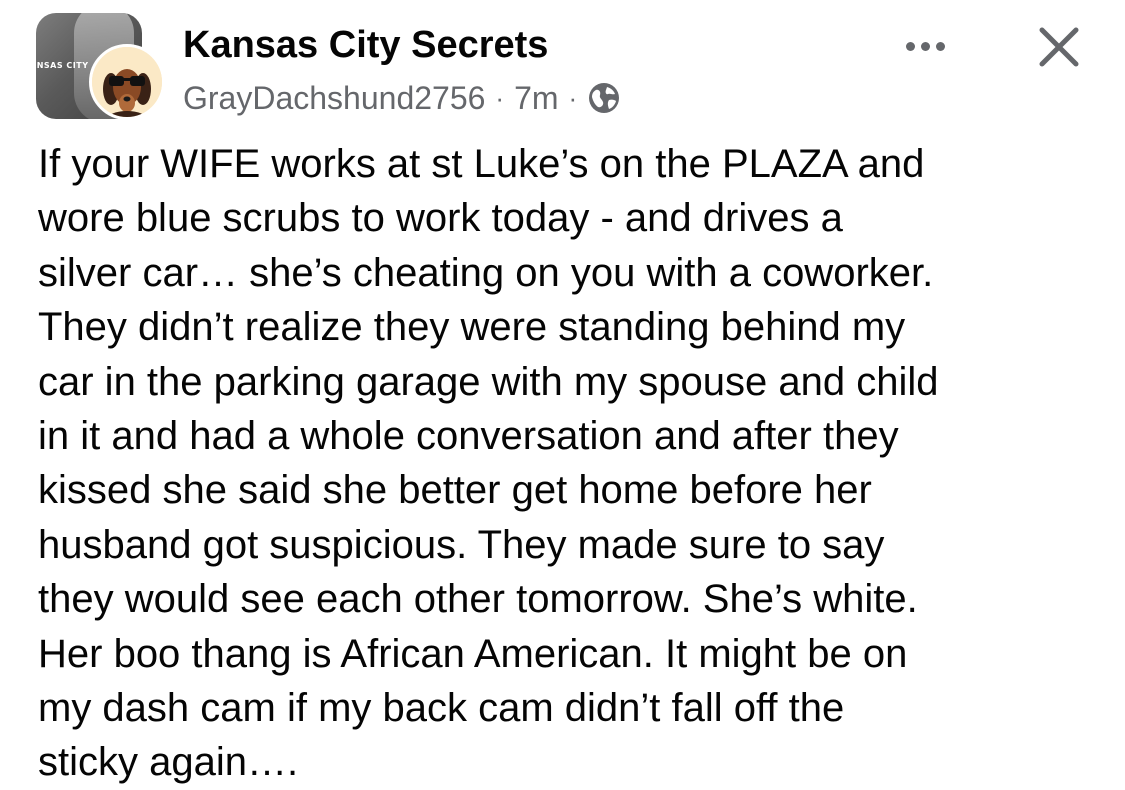 The height and width of the screenshot is (790, 1125). I want to click on group-logo-text: ANSAS CITY, so click(62, 65).